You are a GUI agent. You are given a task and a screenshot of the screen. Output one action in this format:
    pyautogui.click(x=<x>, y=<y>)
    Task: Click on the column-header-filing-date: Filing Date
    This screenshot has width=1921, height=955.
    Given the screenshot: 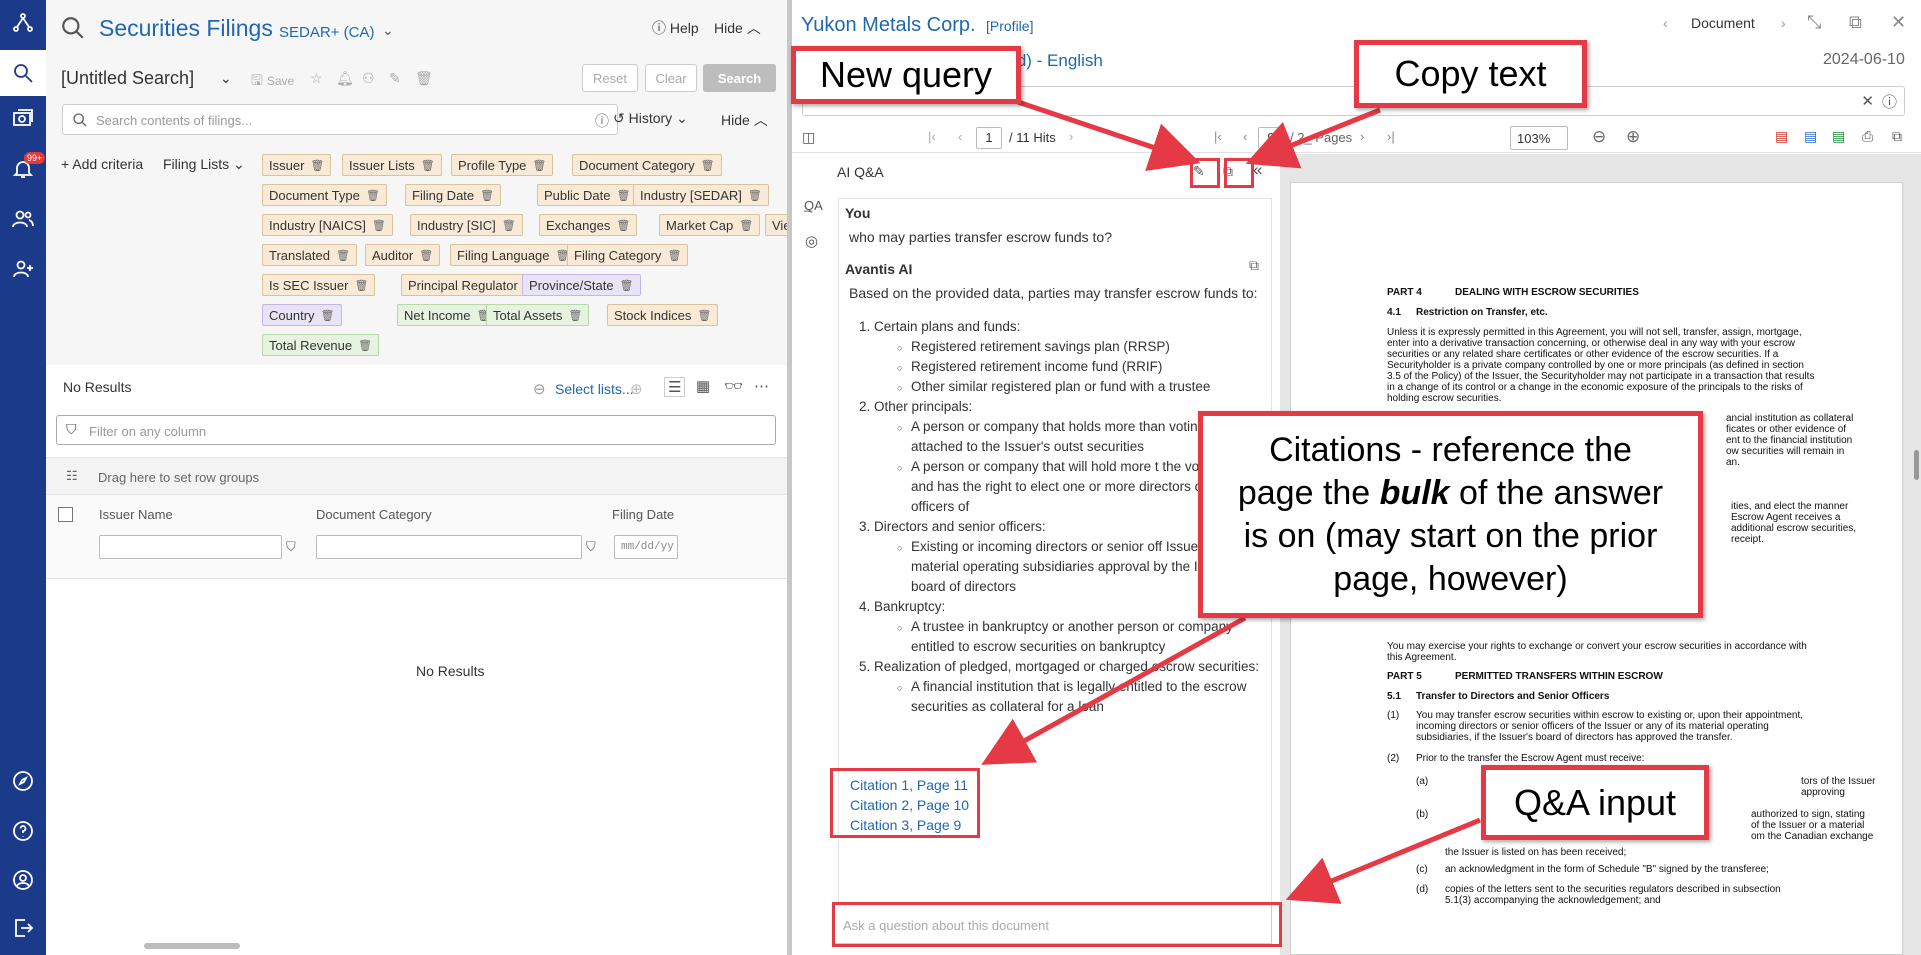 What is the action you would take?
    pyautogui.click(x=643, y=514)
    